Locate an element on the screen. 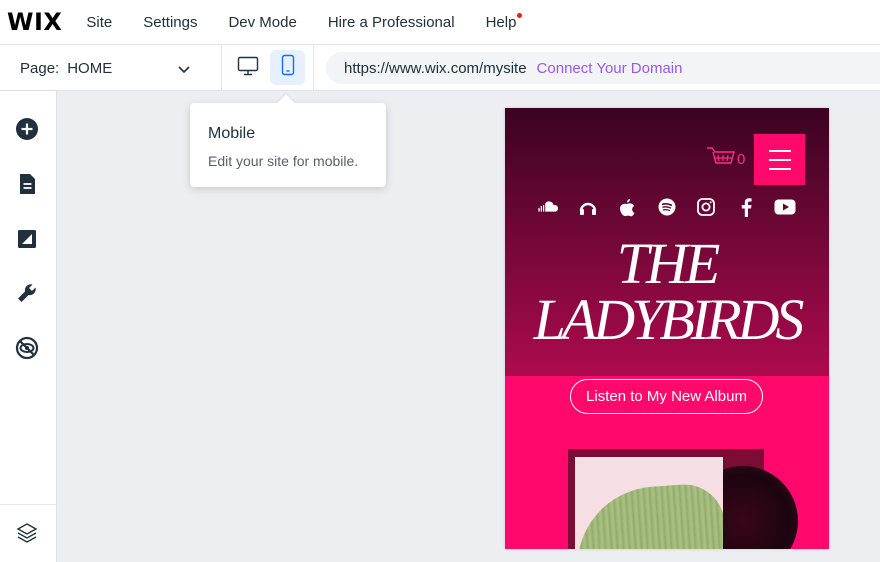  notification-dot is located at coordinates (520, 15).